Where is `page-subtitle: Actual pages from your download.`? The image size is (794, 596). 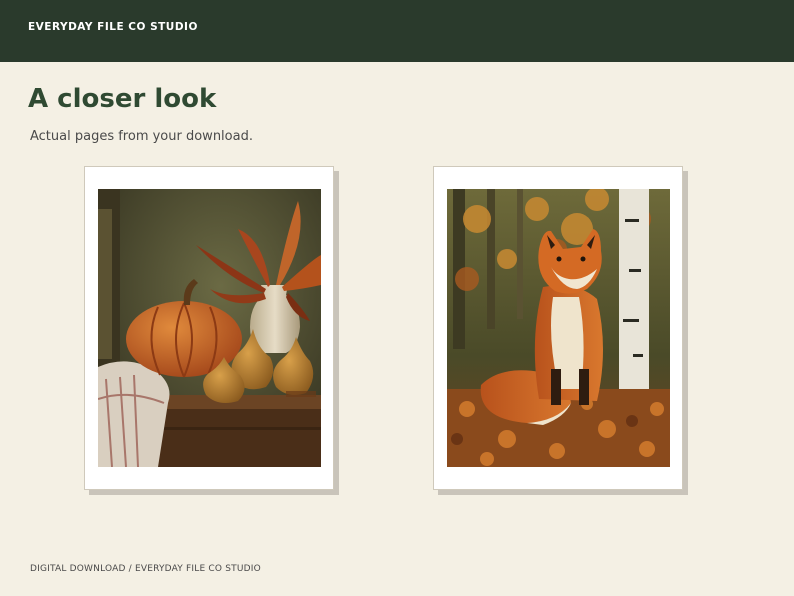 page-subtitle: Actual pages from your download. is located at coordinates (141, 136).